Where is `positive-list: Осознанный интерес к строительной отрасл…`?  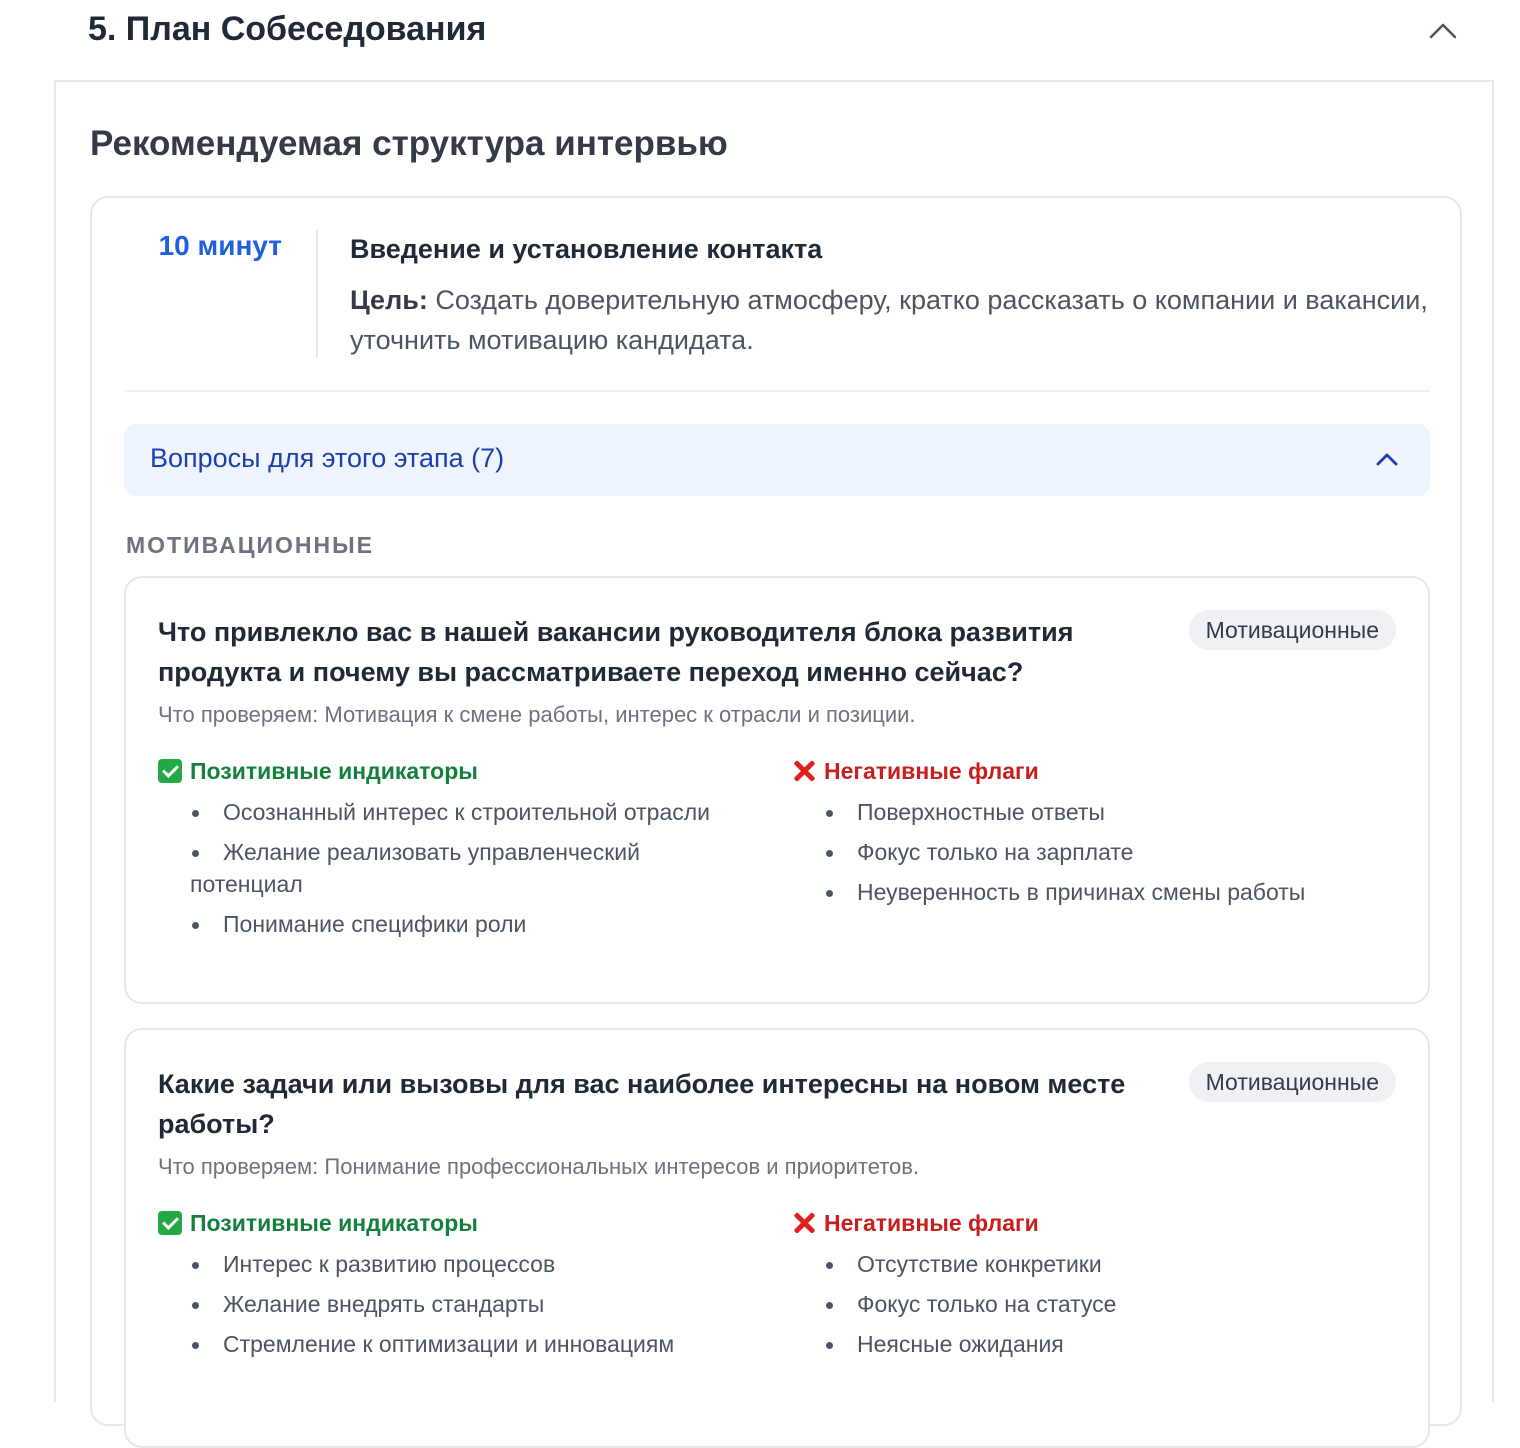
positive-list: Осознанный интерес к строительной отрасл… is located at coordinates (448, 868).